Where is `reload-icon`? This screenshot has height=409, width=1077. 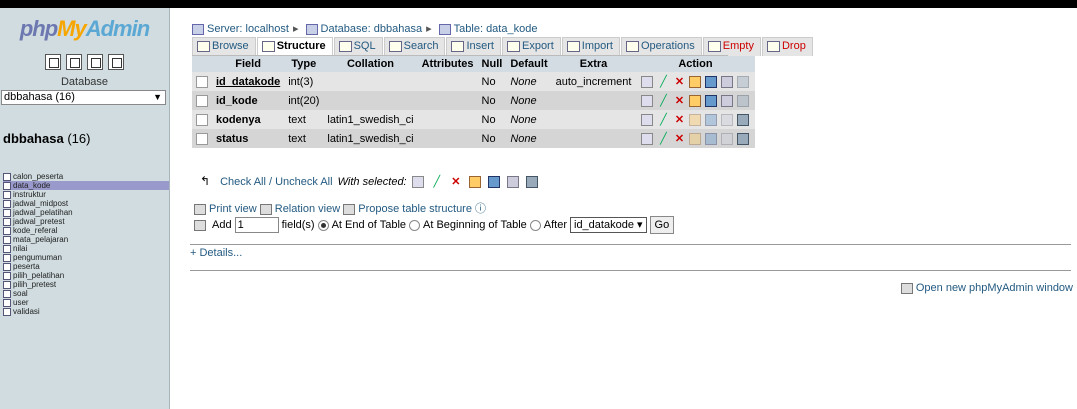
reload-icon is located at coordinates (116, 62).